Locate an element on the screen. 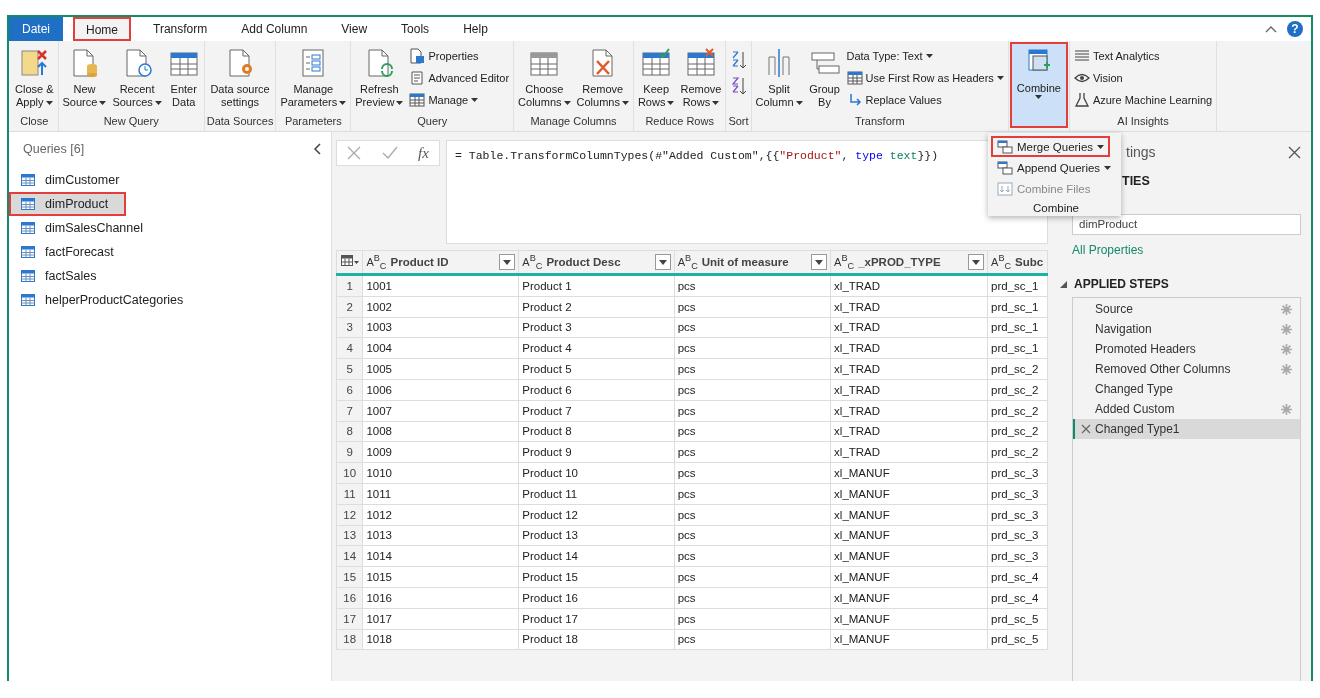 The width and height of the screenshot is (1320, 698). applied-step: Changed Type is located at coordinates (1186, 389).